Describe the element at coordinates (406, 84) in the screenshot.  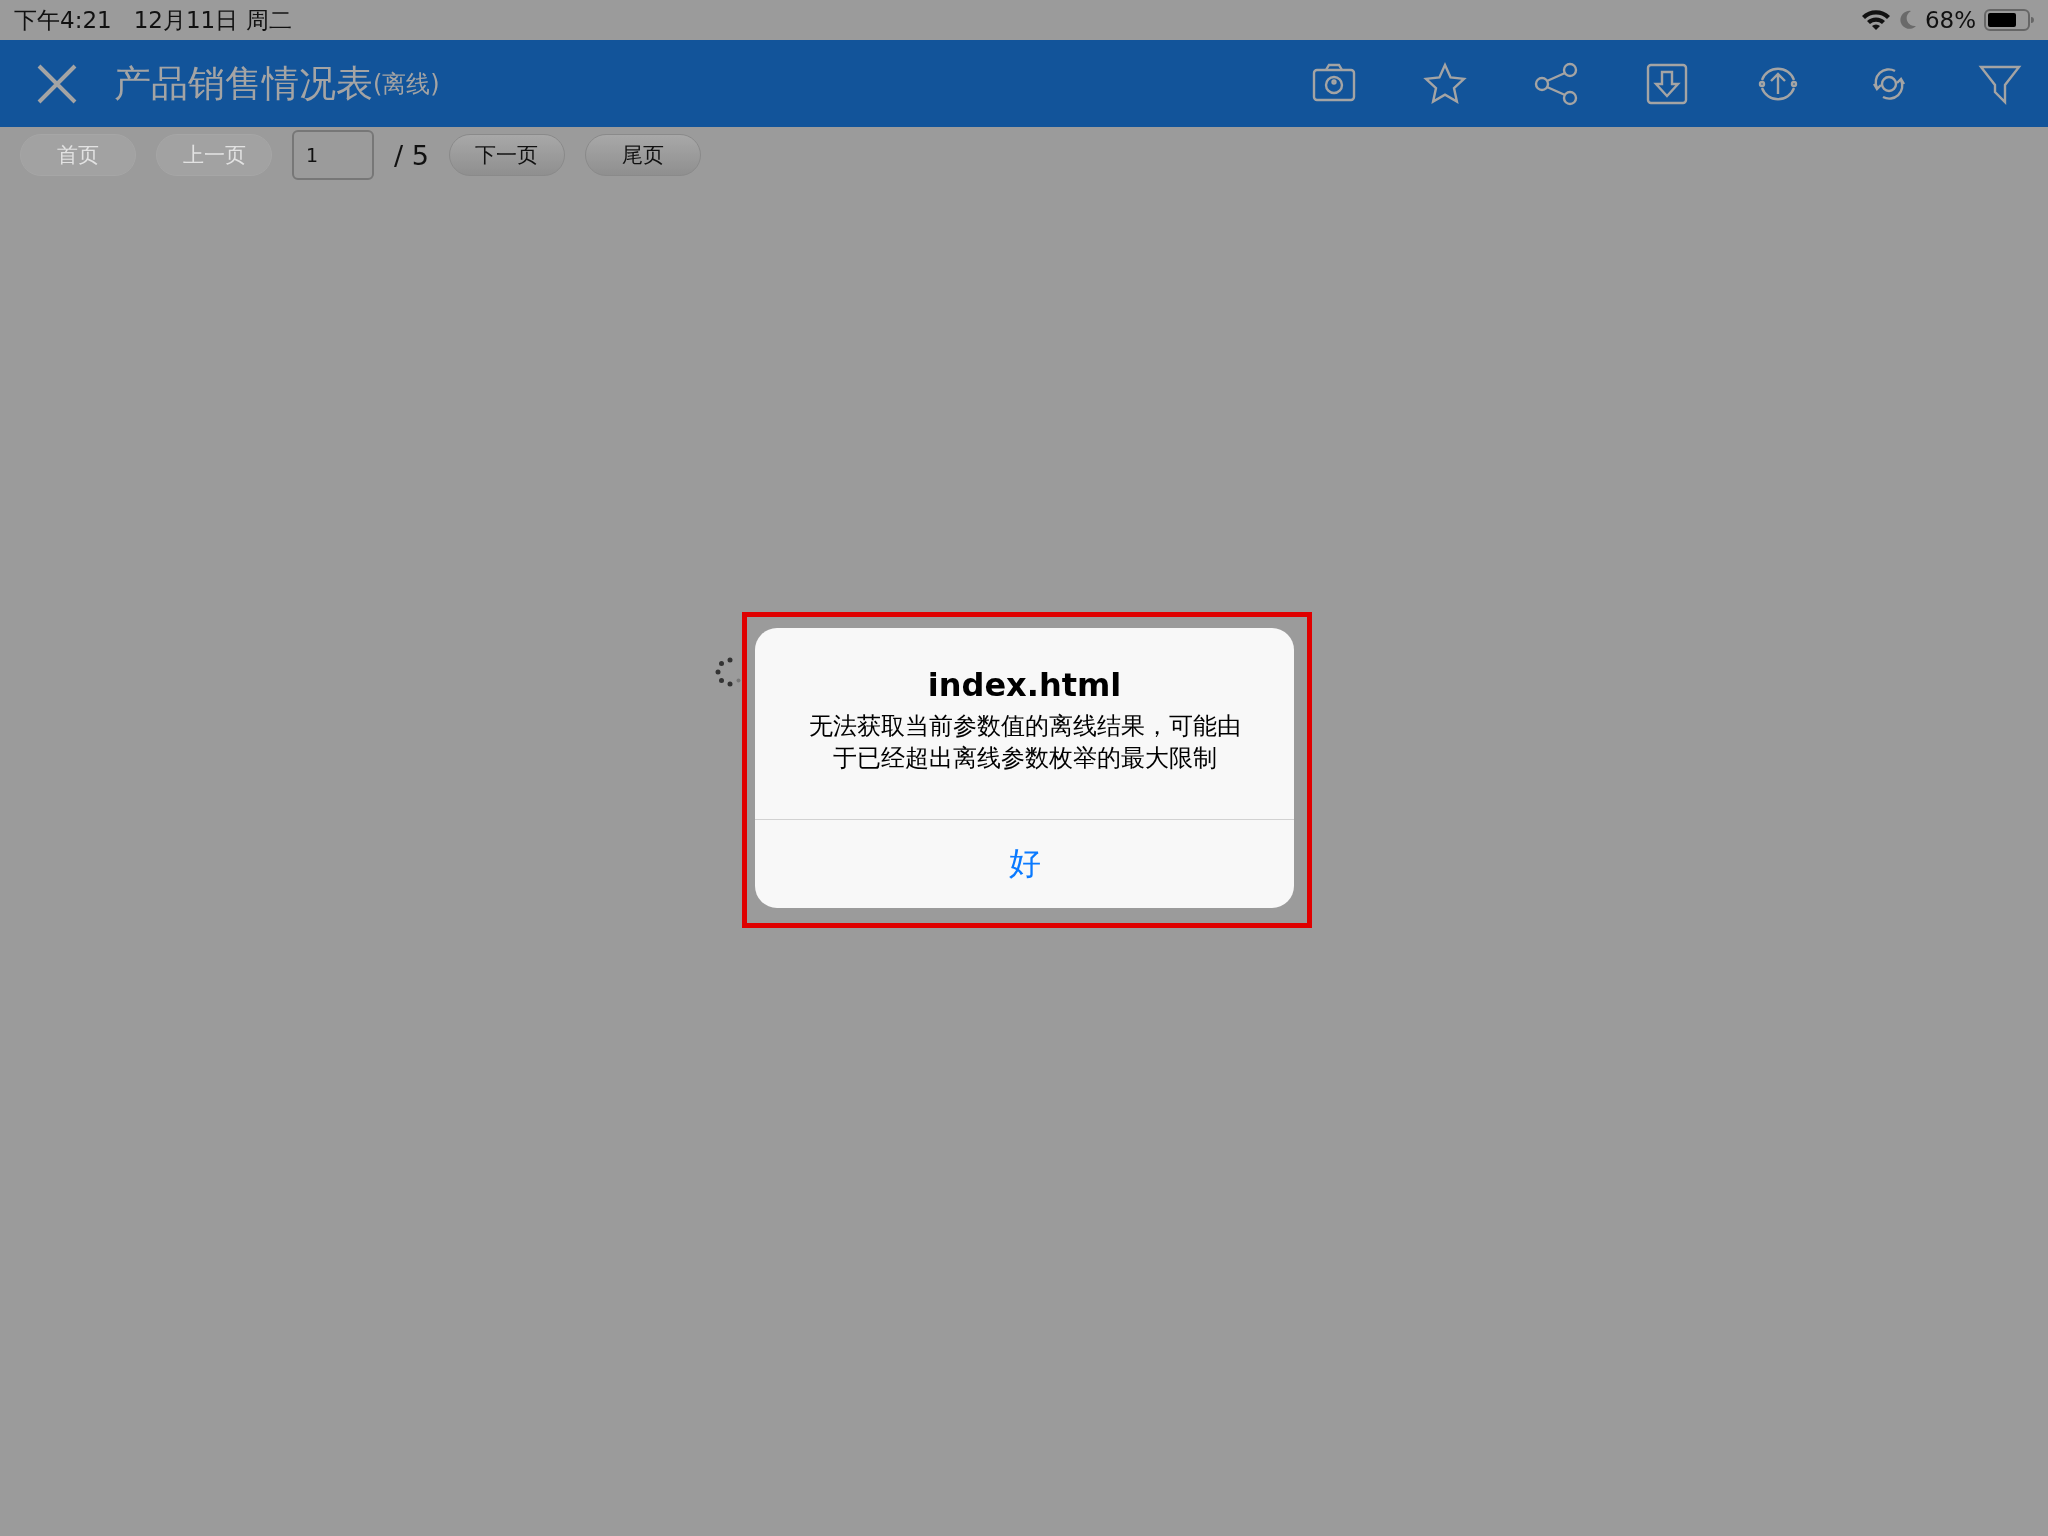
I see `offline-label: (离线)` at that location.